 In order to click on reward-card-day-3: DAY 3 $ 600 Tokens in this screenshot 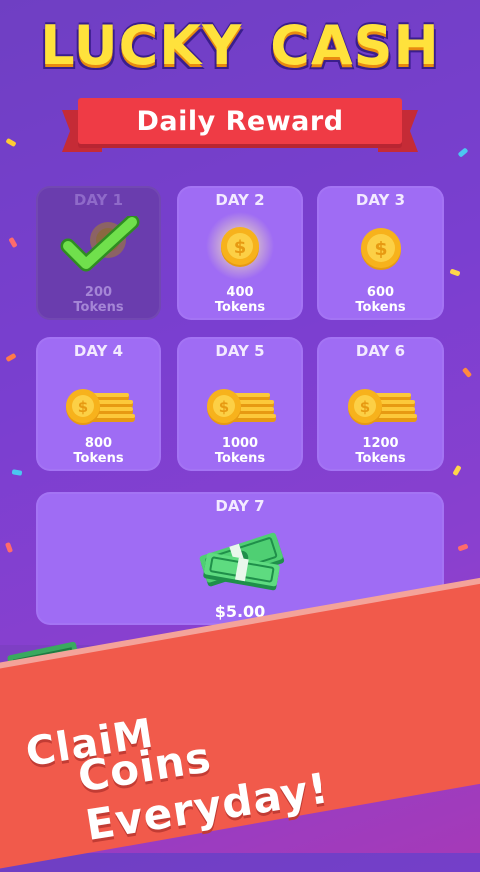, I will do `click(380, 253)`.